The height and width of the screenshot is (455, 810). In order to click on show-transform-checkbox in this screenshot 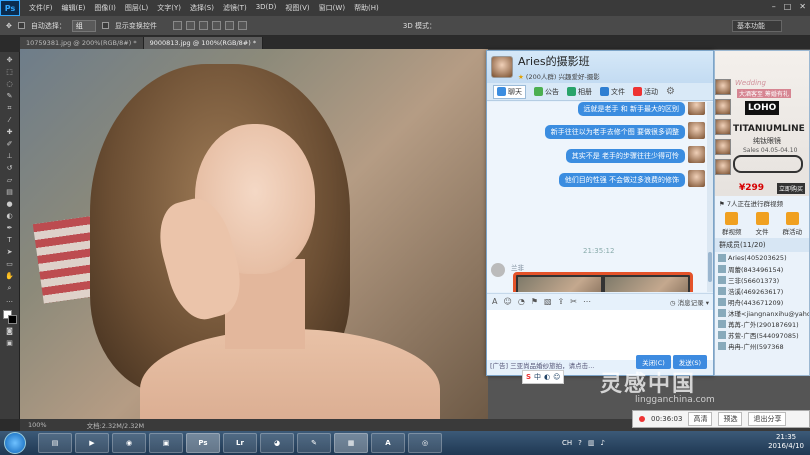, I will do `click(105, 25)`.